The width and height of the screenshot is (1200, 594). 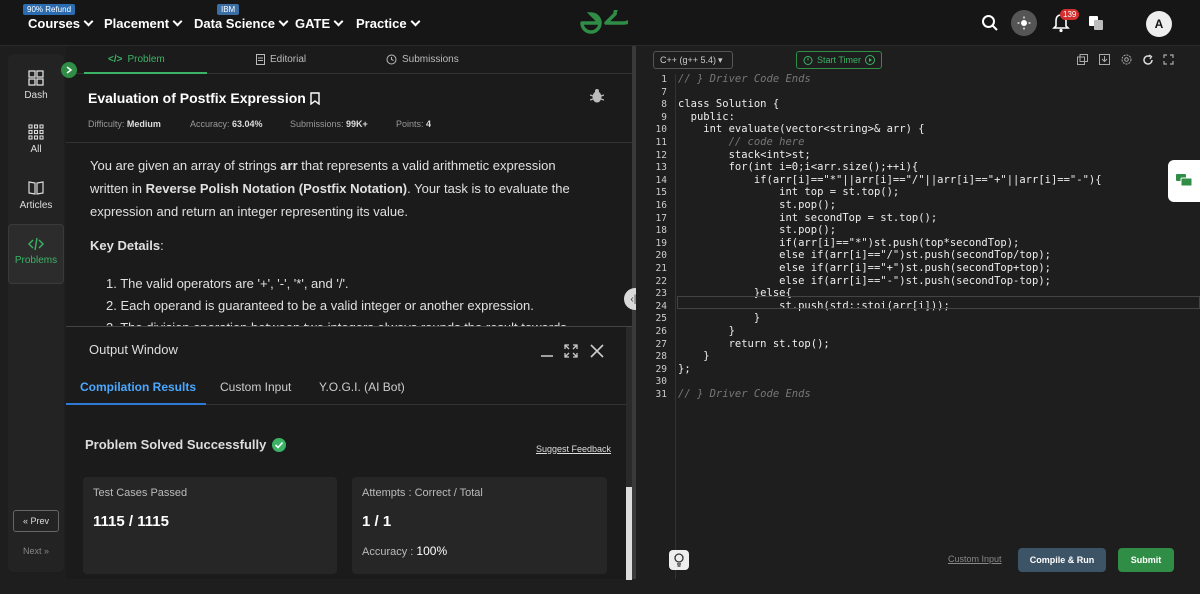 I want to click on sidebar-item-all: All, so click(x=36, y=139).